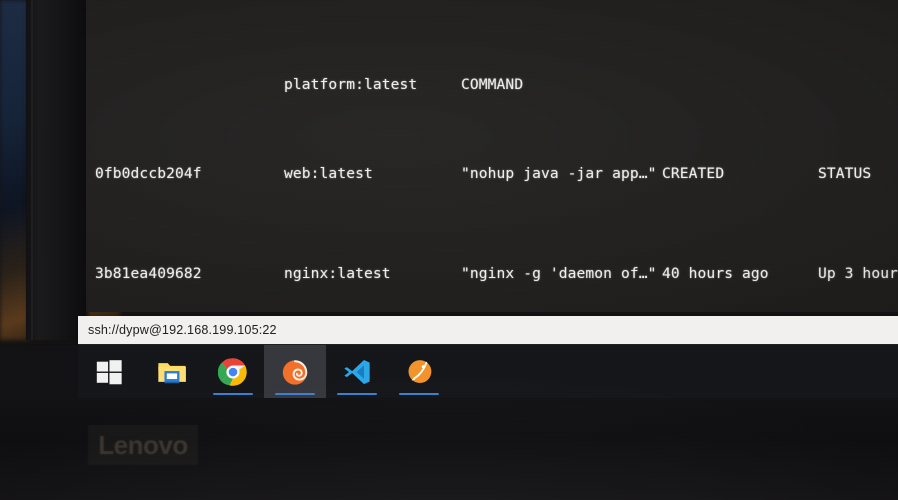 This screenshot has height=500, width=898. I want to click on docker-command: "nohup java -jar app…", so click(559, 173).